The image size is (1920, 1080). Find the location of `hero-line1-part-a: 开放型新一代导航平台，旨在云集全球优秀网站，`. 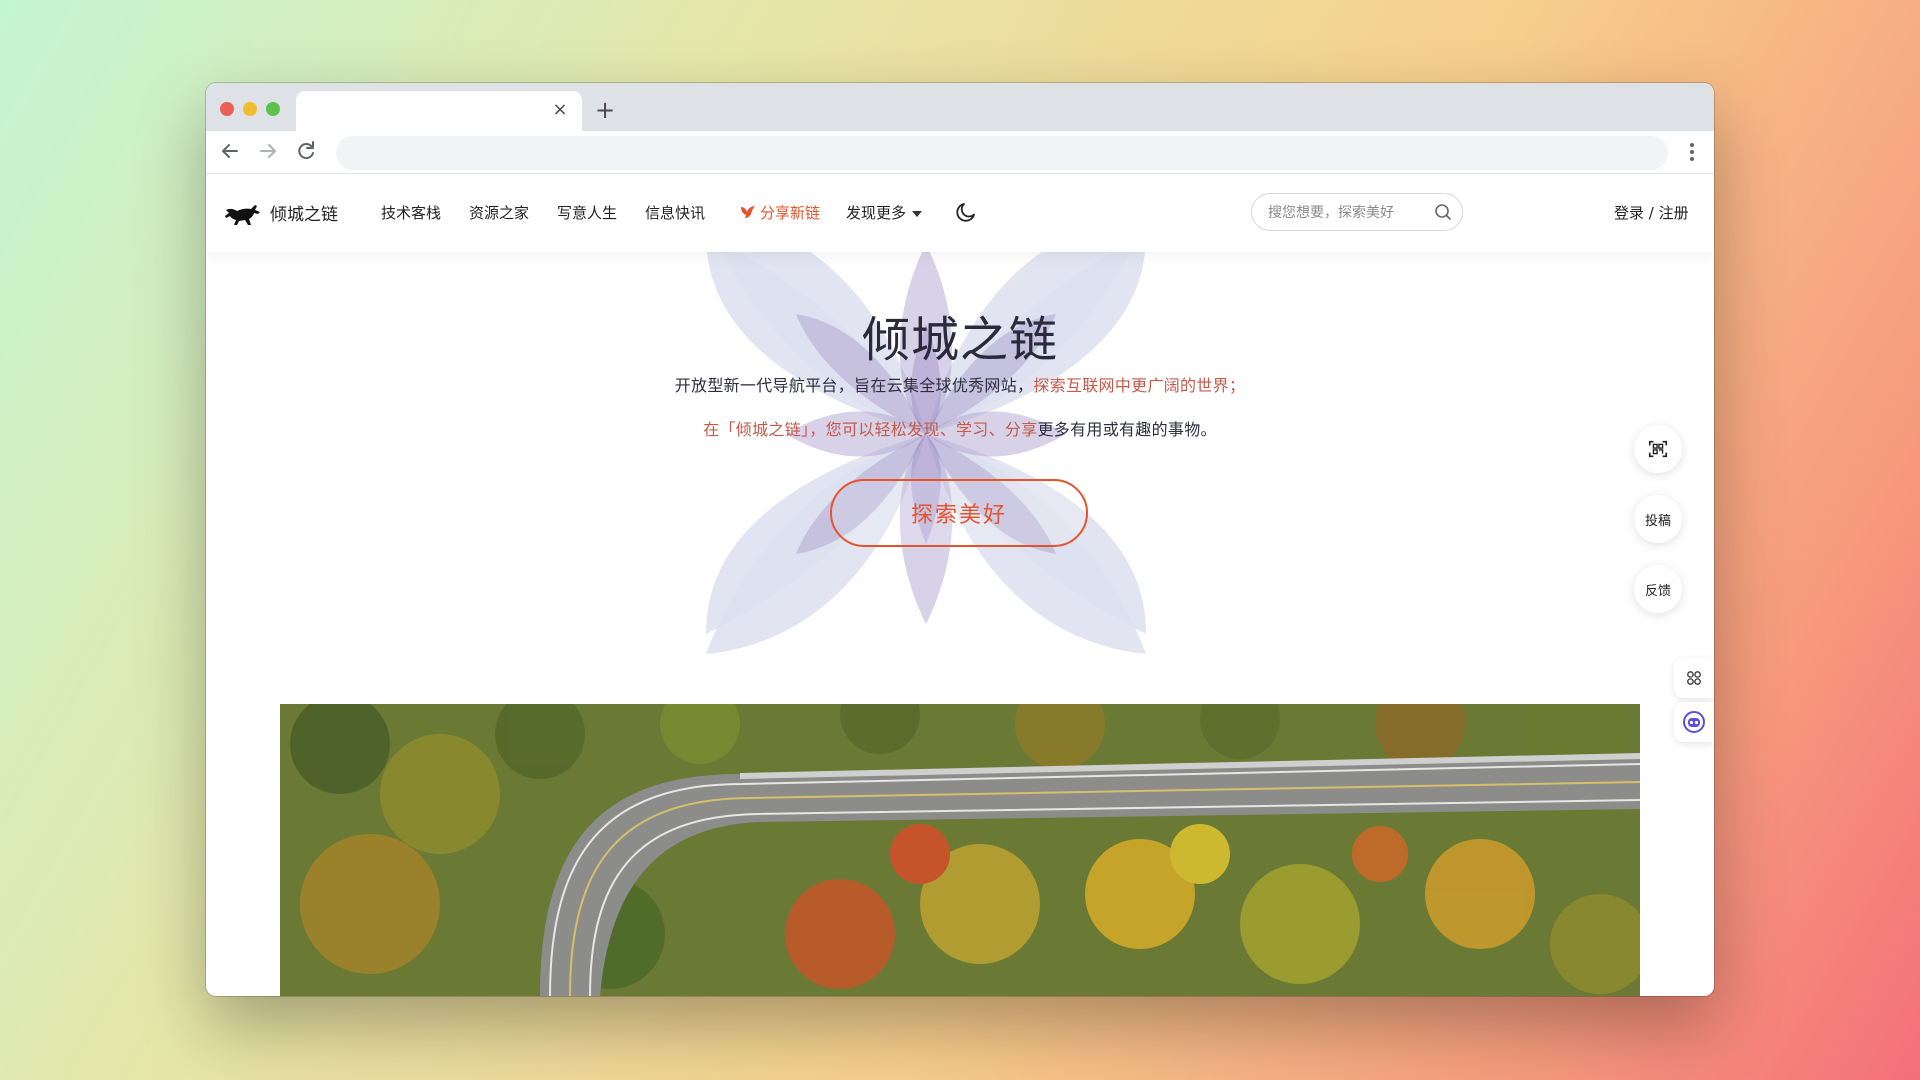

hero-line1-part-a: 开放型新一代导航平台，旨在云集全球优秀网站， is located at coordinates (854, 385).